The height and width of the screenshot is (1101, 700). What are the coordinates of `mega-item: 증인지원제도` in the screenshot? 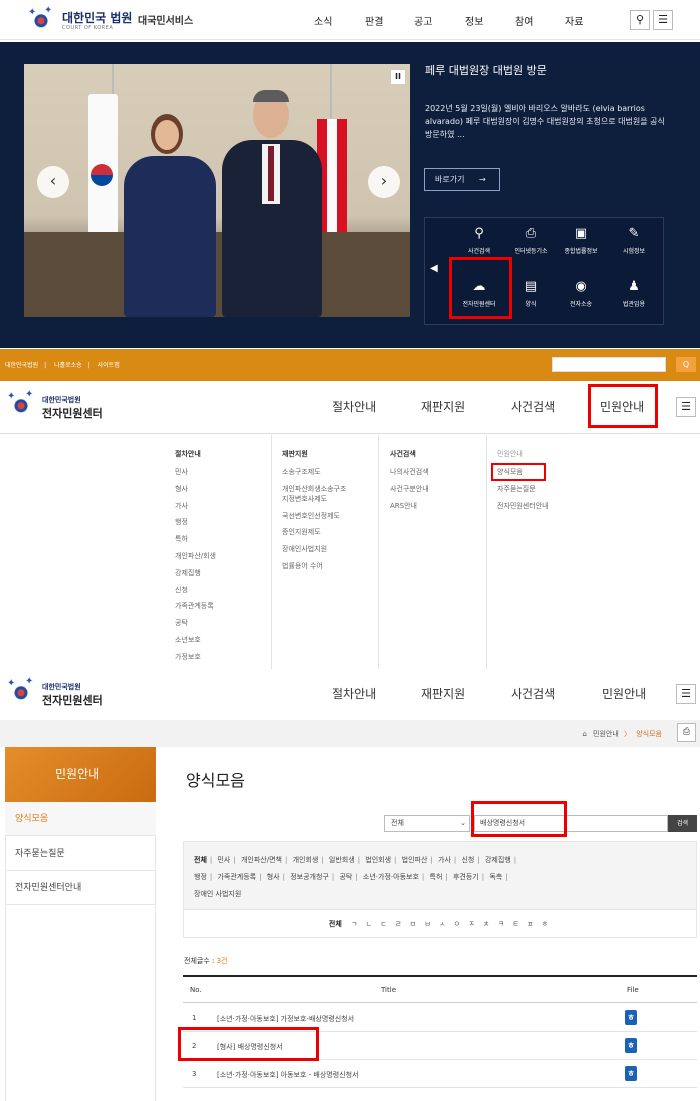 It's located at (314, 532).